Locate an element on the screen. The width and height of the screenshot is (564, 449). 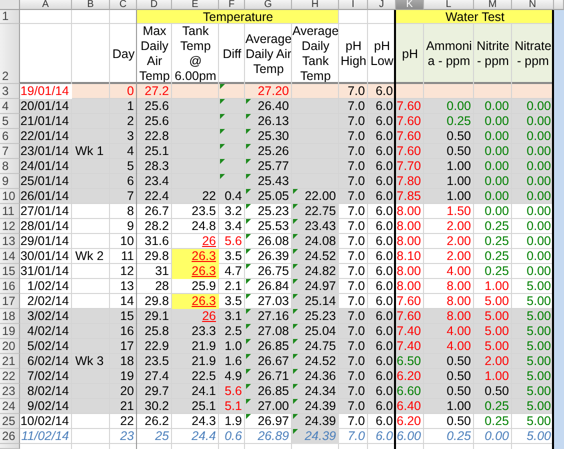
row-header: 3 is located at coordinates (10, 91).